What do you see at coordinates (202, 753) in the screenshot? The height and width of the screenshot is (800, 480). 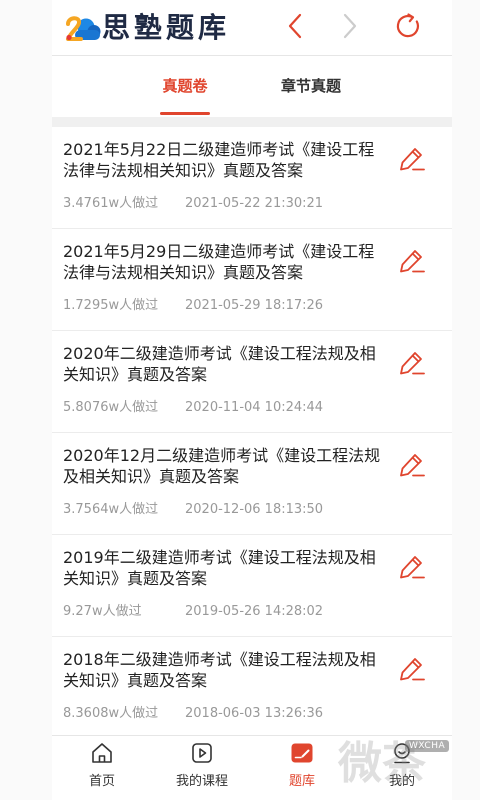 I see `play-square-icon` at bounding box center [202, 753].